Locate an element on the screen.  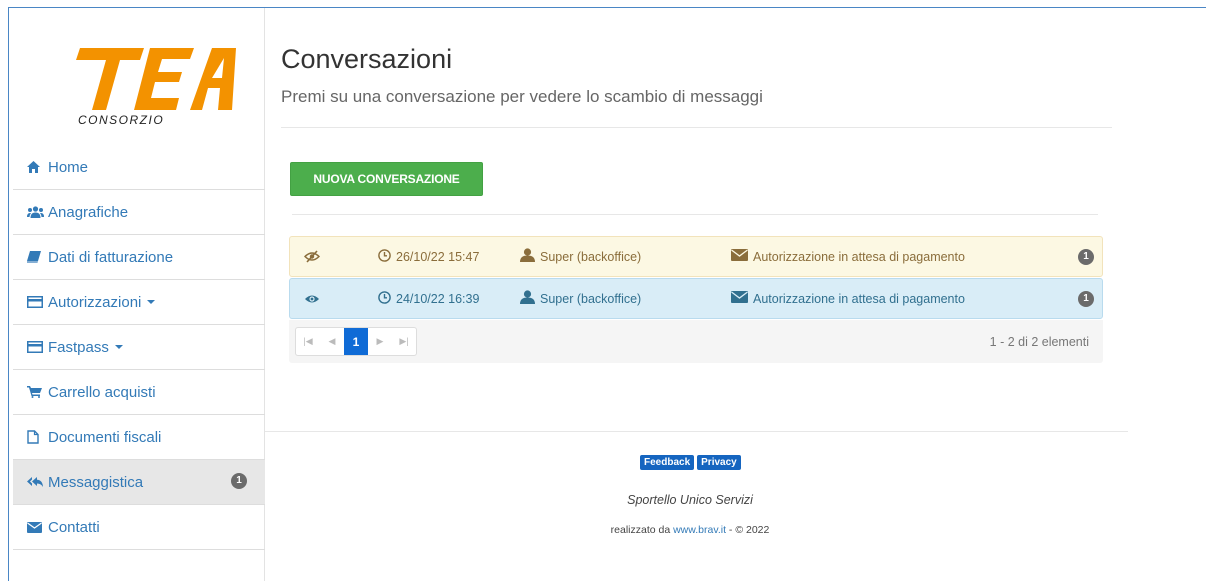
sidebar-item-dati-fatturazione: Dati di fatturazione is located at coordinates (139, 257).